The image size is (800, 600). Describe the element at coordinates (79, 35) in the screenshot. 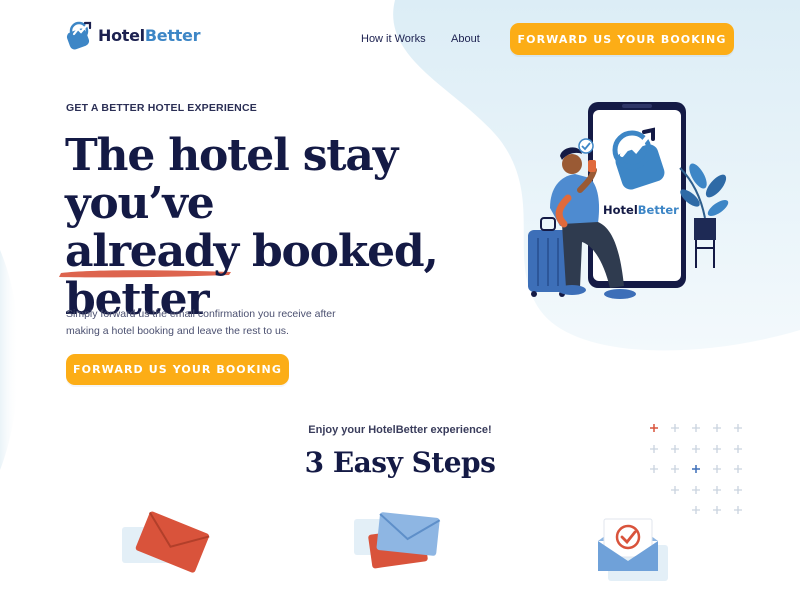

I see `logo-icon` at that location.